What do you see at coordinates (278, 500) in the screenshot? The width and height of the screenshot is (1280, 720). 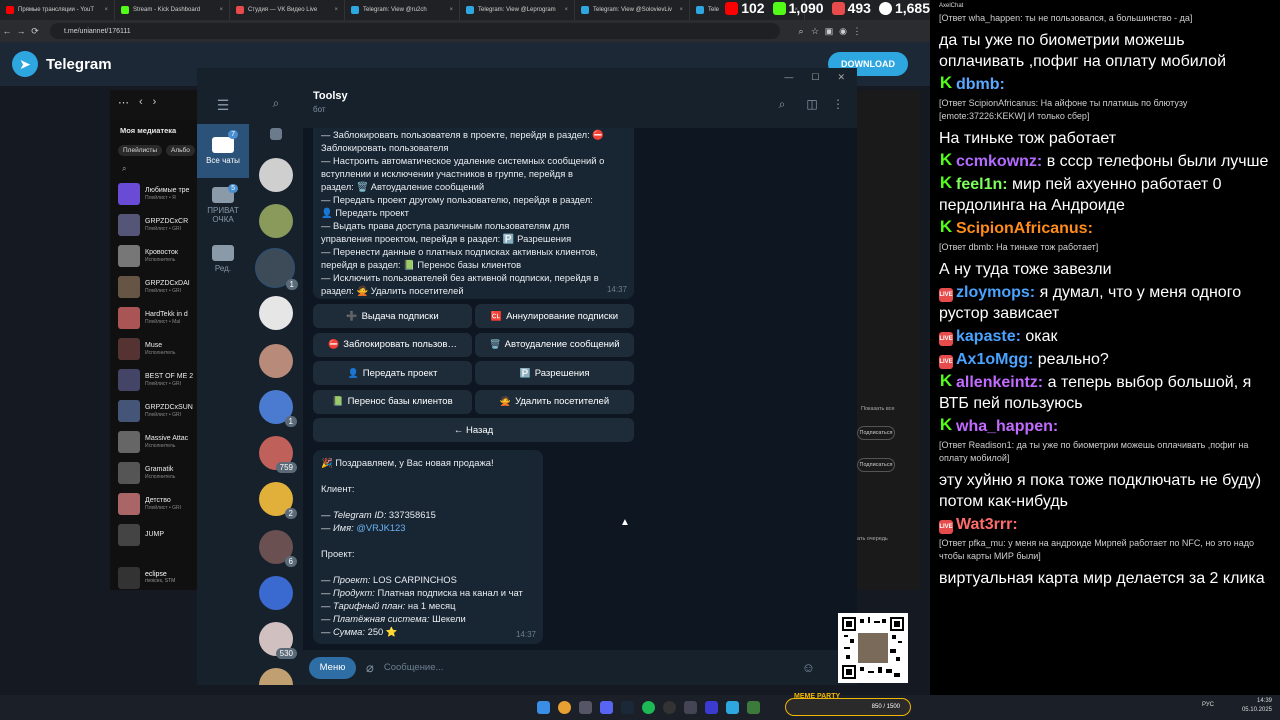 I see `chat-avatar: 2` at bounding box center [278, 500].